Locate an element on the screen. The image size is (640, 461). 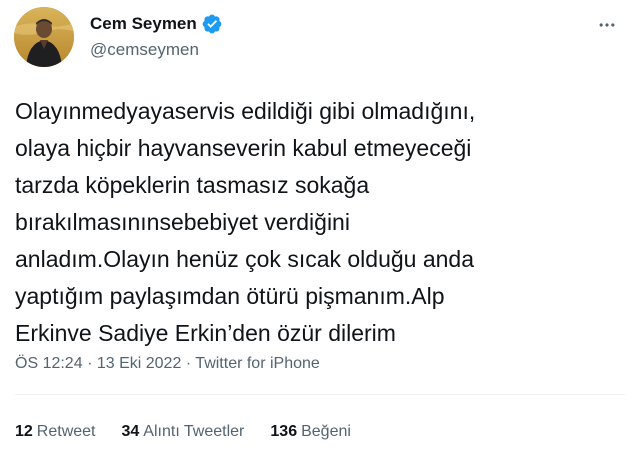
verified-badge-icon is located at coordinates (212, 24).